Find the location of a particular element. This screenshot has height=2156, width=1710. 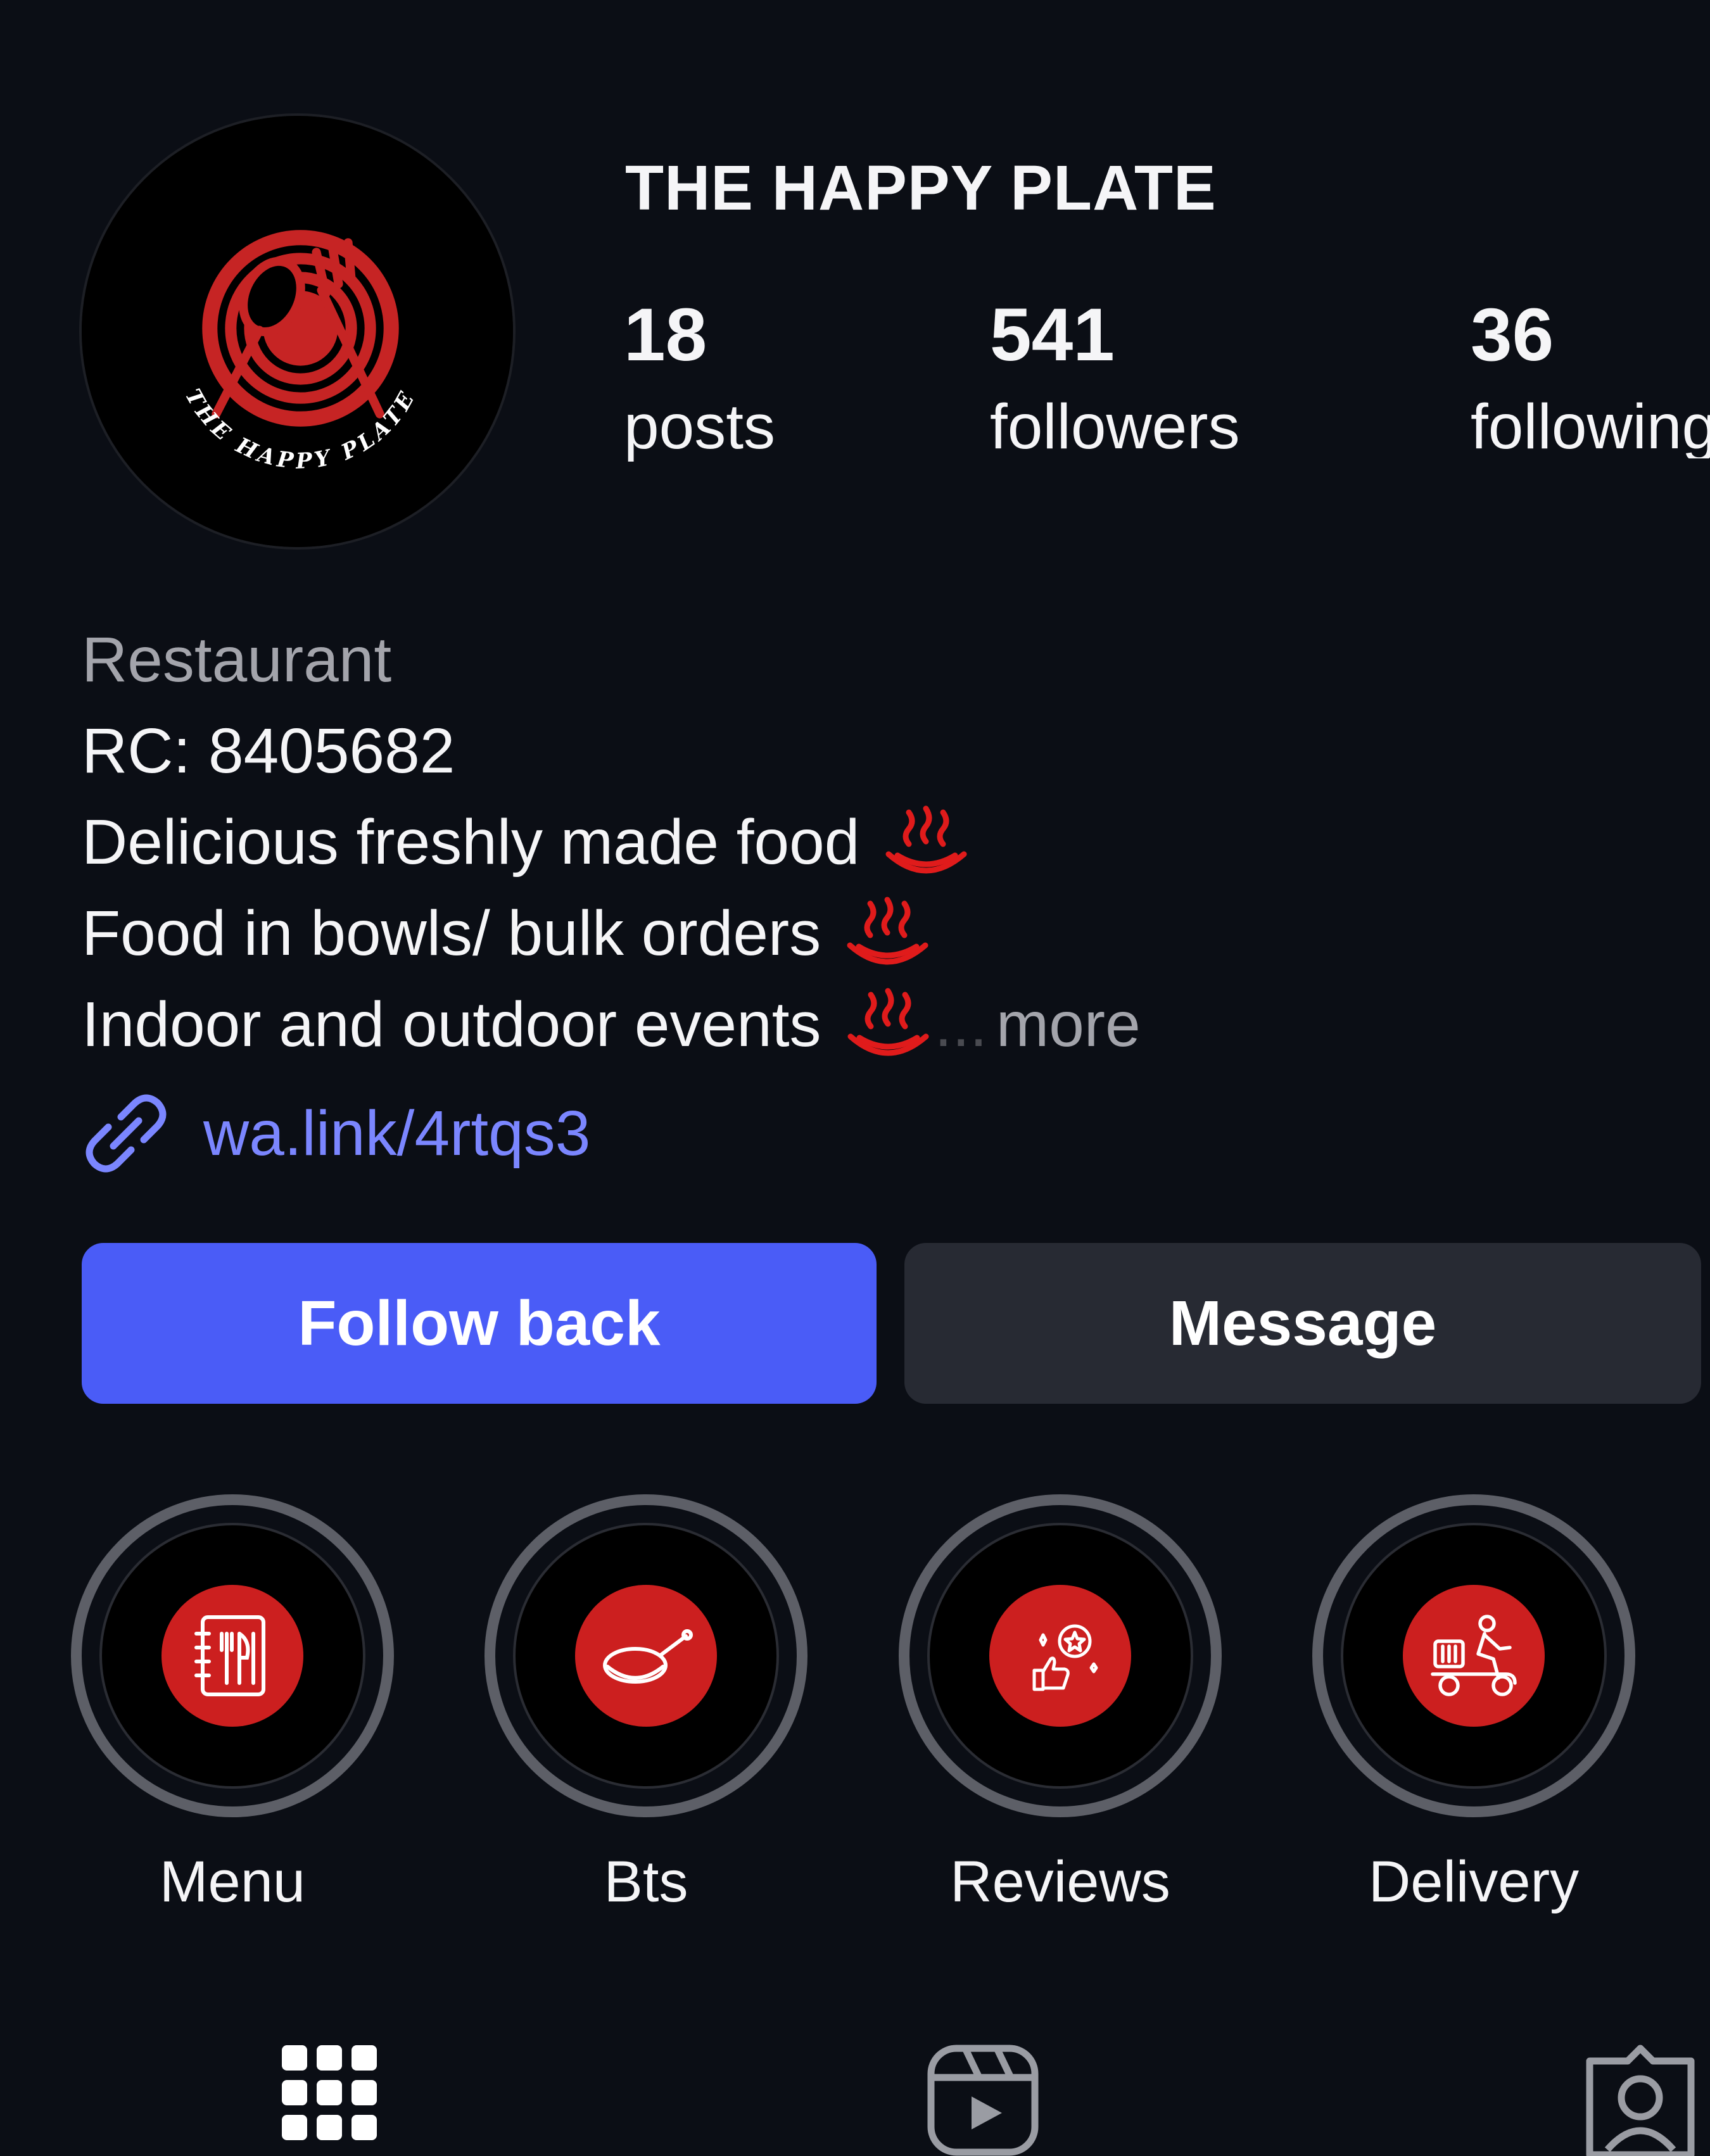

status-bar-glyphs is located at coordinates (566, 3).